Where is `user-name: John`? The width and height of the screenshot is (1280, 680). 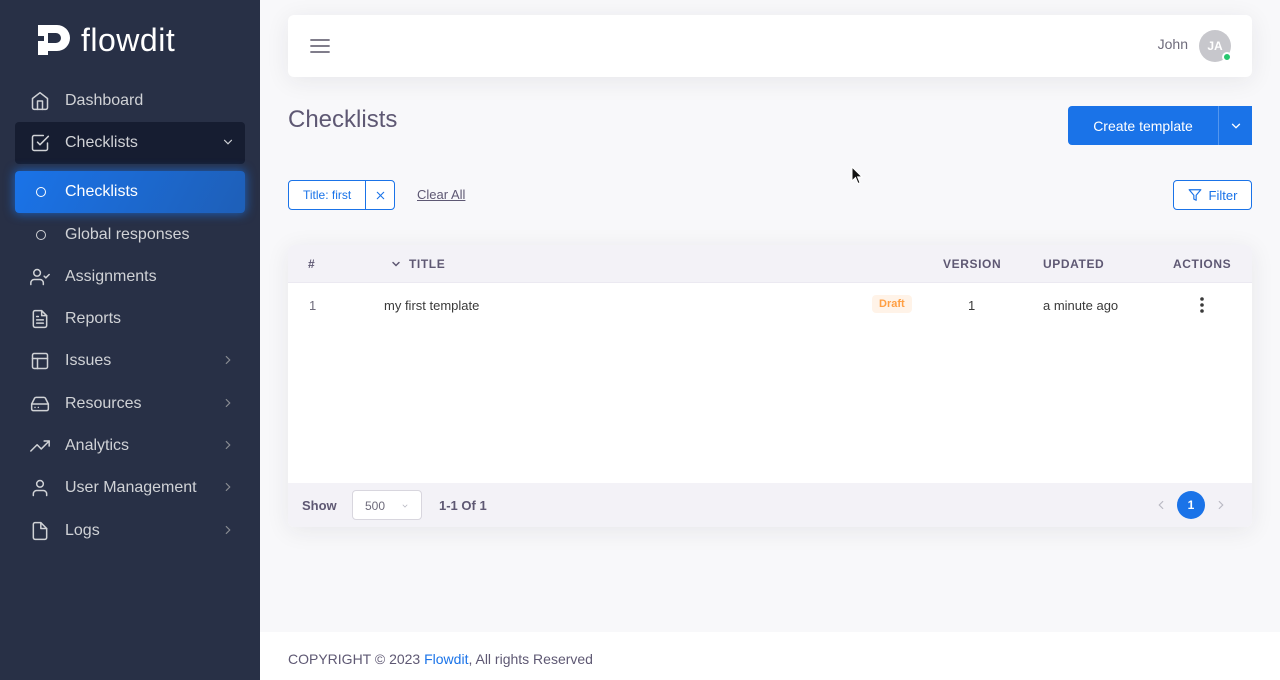 user-name: John is located at coordinates (1173, 44).